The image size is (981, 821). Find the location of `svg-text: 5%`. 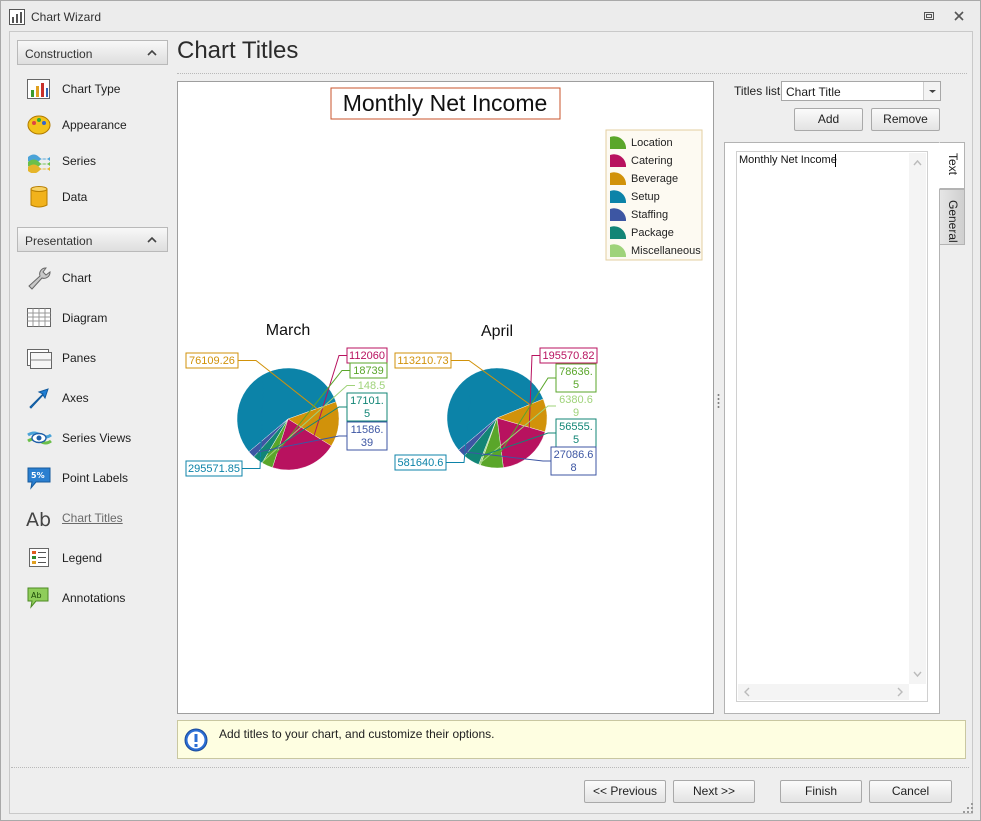

svg-text: 5% is located at coordinates (38, 475).